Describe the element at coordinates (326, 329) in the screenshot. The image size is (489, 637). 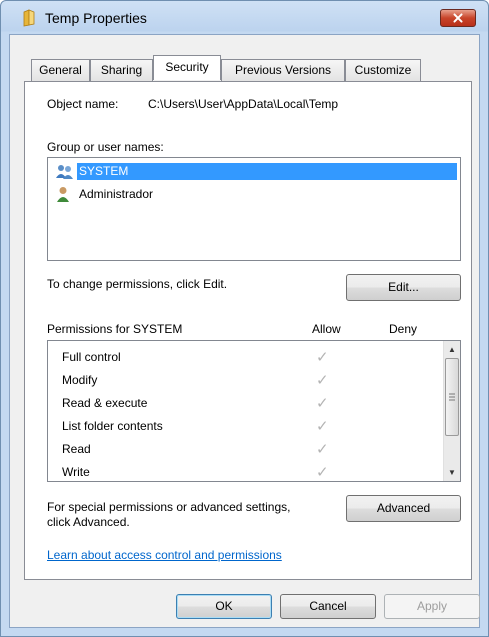
I see `allow-header: Allow` at that location.